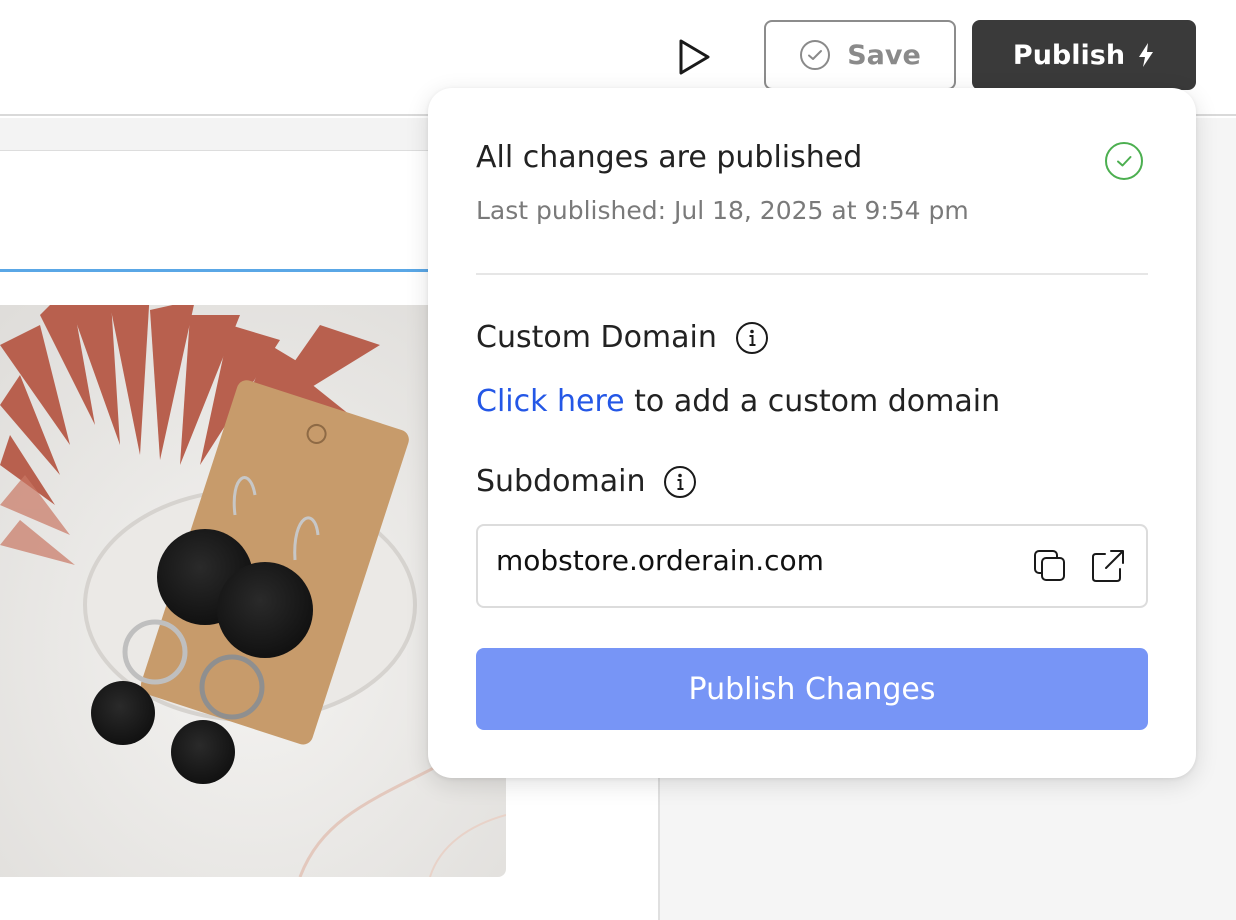  I want to click on publish-button: Publish, so click(1084, 55).